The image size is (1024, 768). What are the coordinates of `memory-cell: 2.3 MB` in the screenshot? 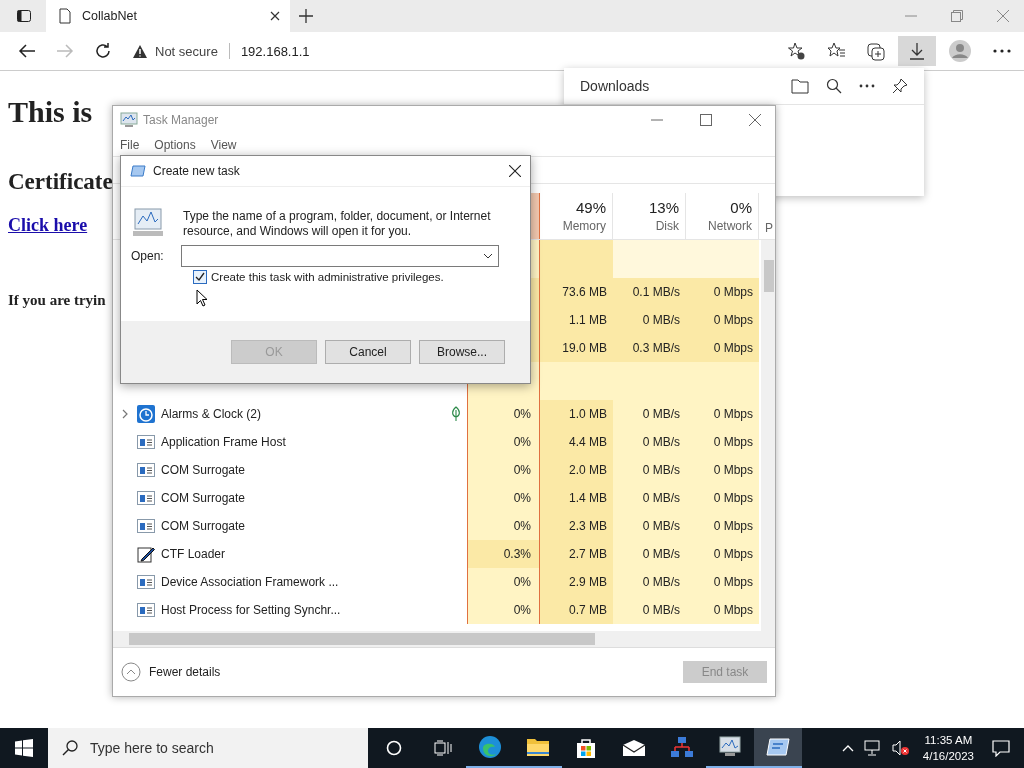 It's located at (576, 526).